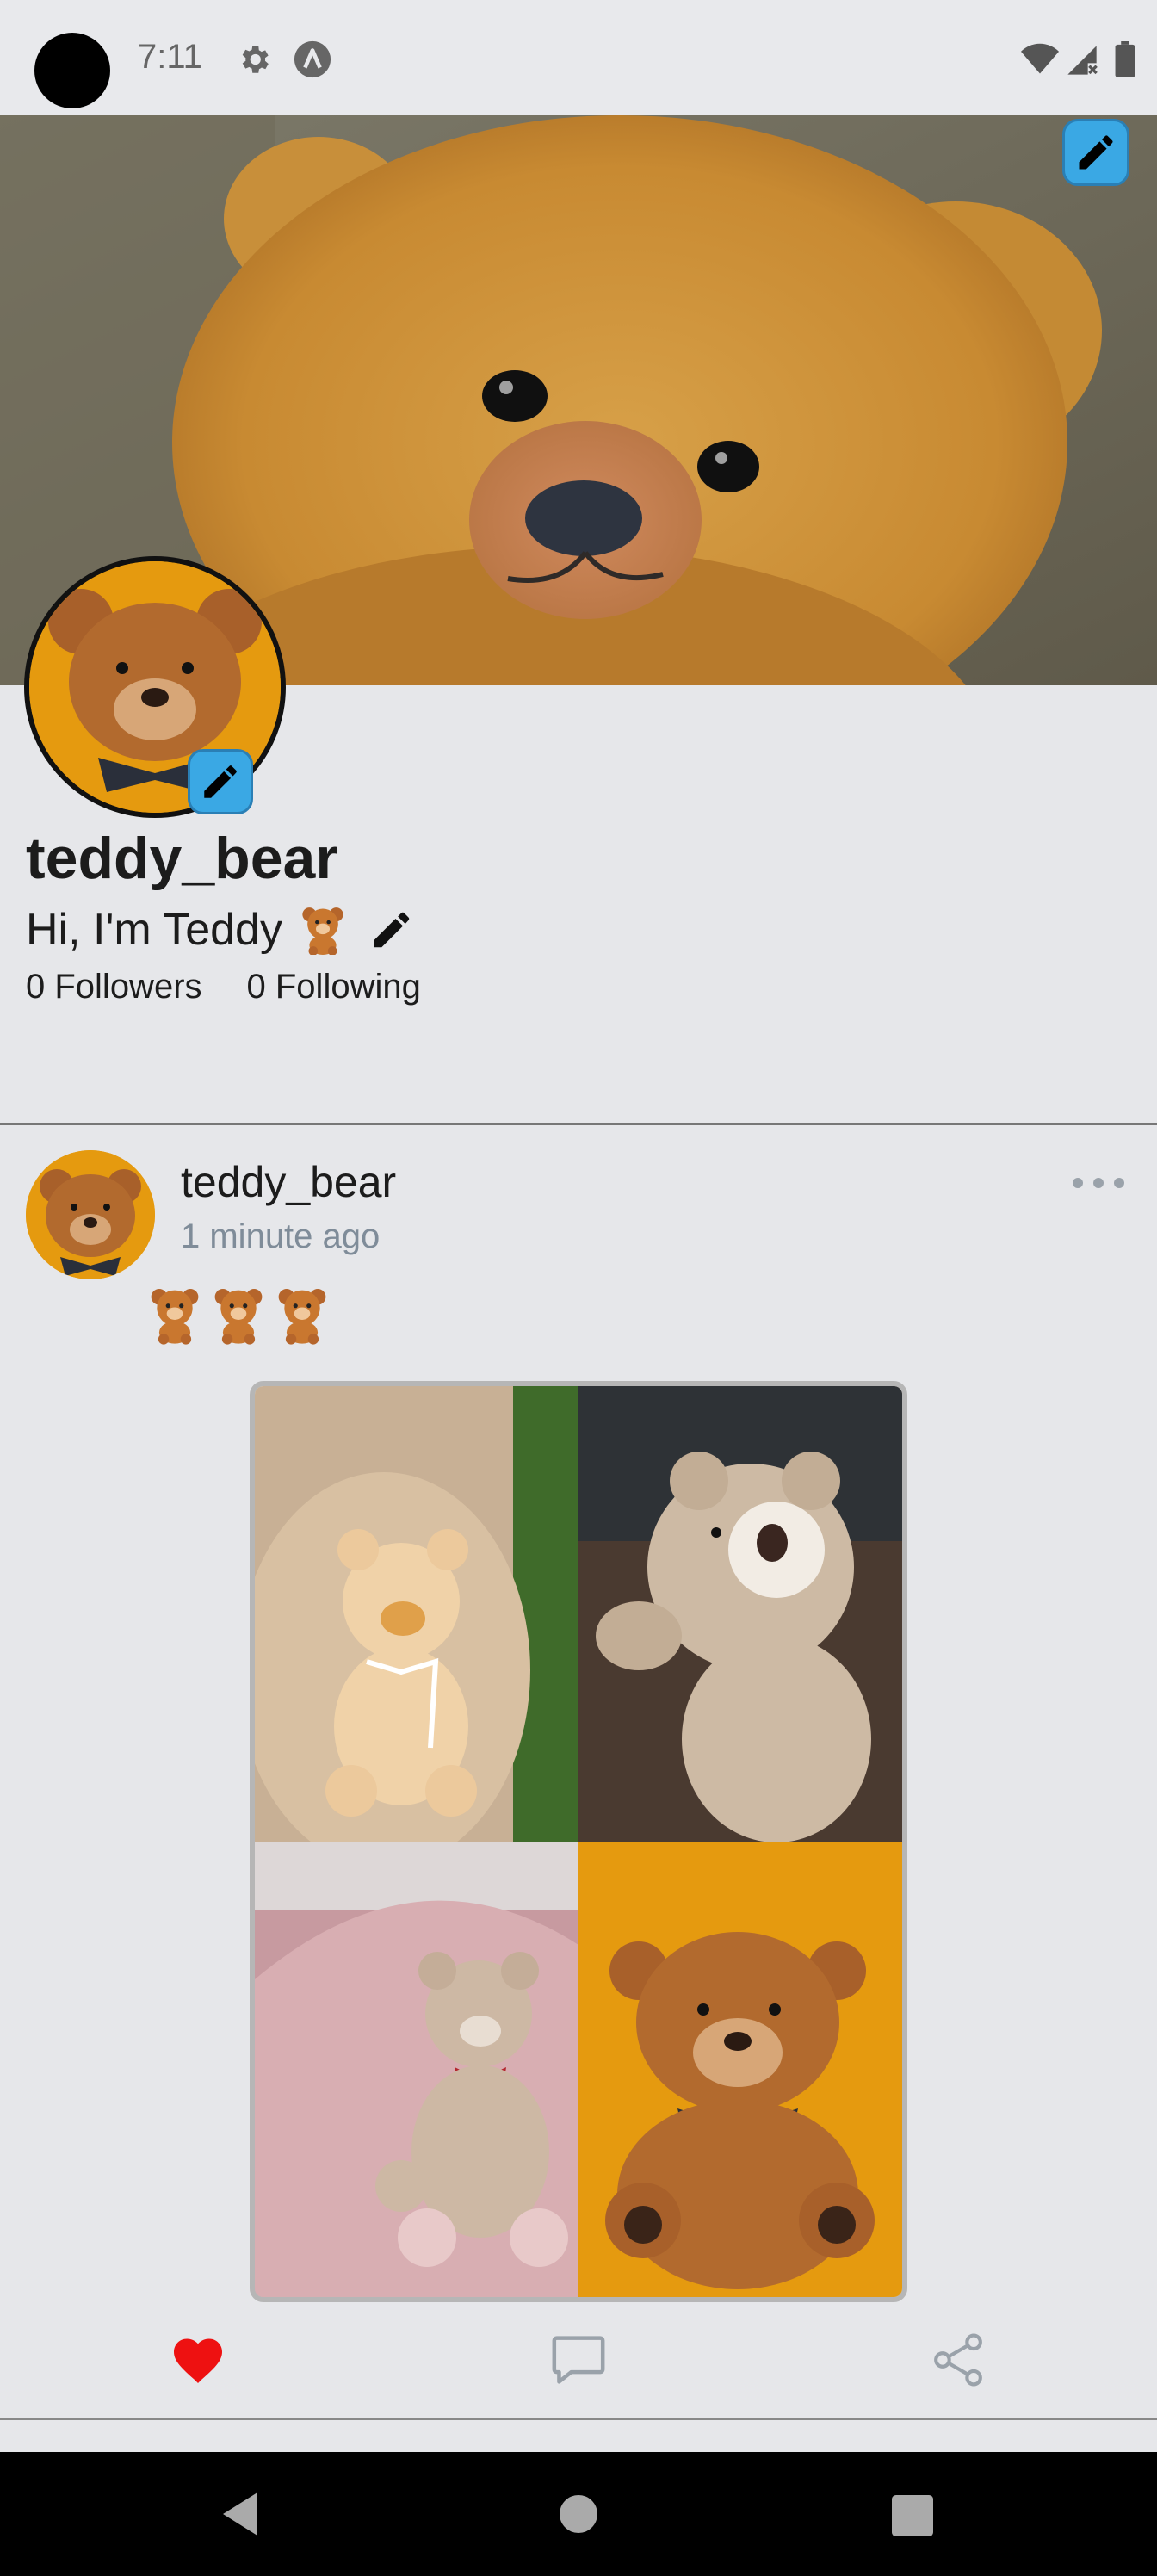 The height and width of the screenshot is (2576, 1157). What do you see at coordinates (255, 60) in the screenshot?
I see `gear-icon` at bounding box center [255, 60].